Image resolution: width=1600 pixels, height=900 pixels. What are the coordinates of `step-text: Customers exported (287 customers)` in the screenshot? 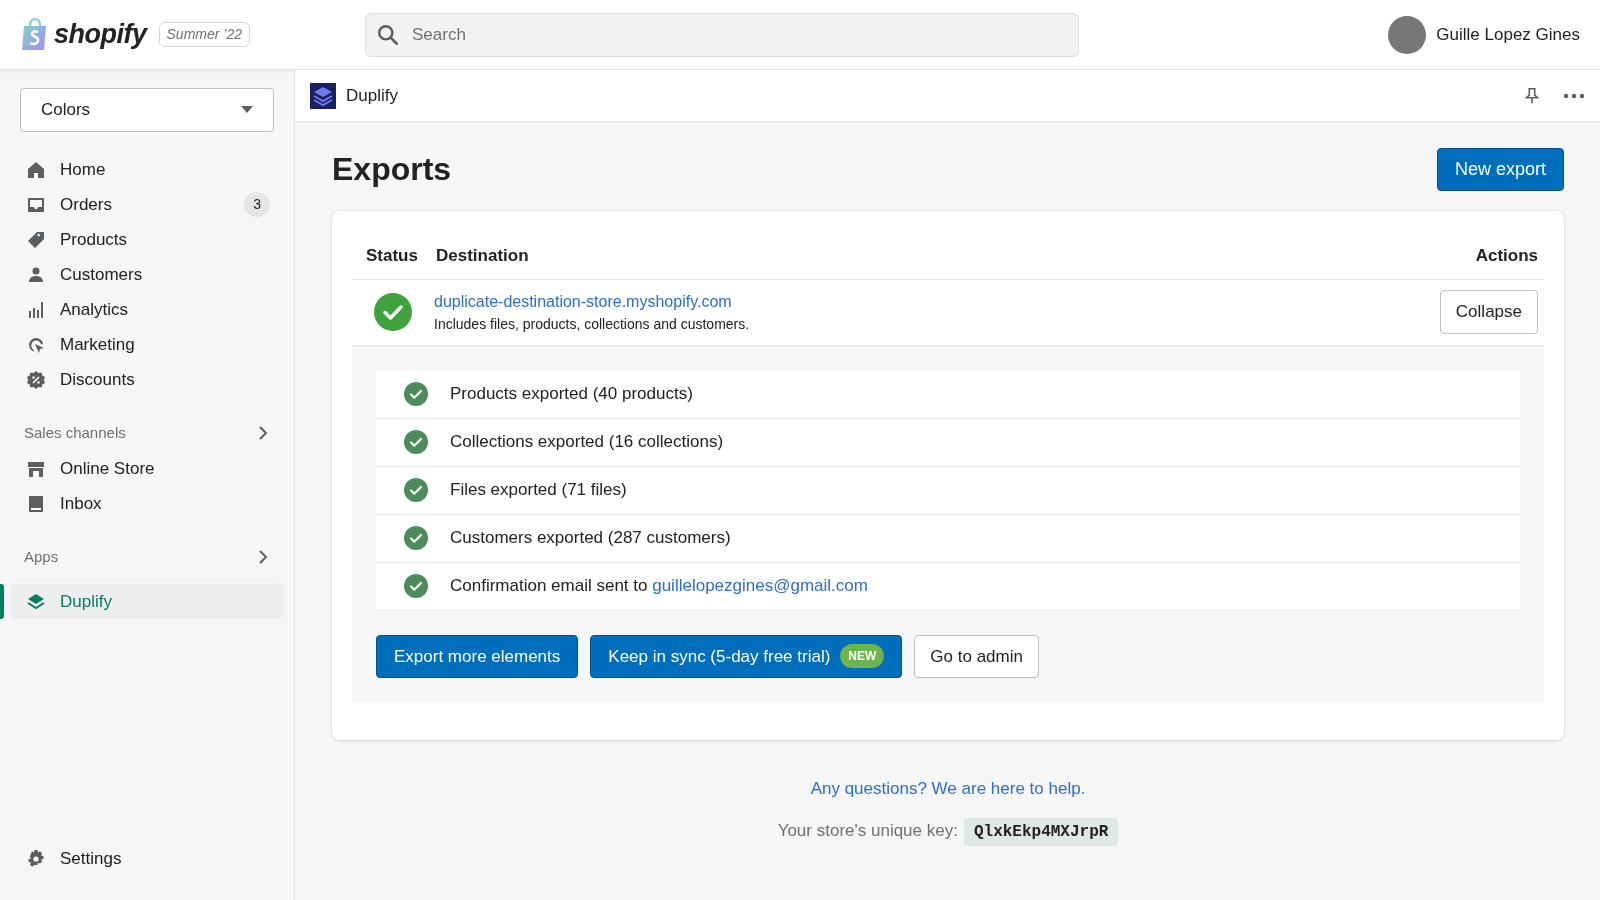 It's located at (590, 538).